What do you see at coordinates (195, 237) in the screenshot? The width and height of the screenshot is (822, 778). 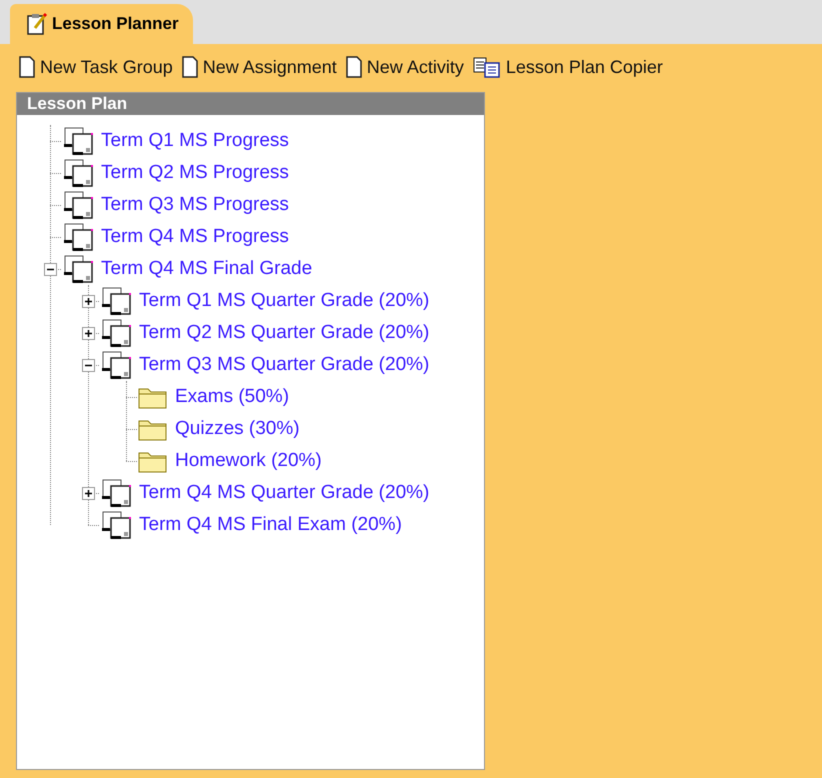 I see `tree-item: Term Q4 MS Progress` at bounding box center [195, 237].